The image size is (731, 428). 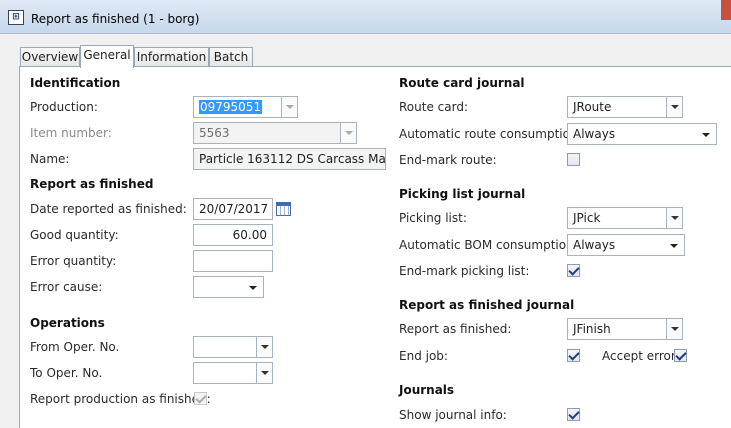 What do you see at coordinates (573, 159) in the screenshot?
I see `end-mark-route-checkbox` at bounding box center [573, 159].